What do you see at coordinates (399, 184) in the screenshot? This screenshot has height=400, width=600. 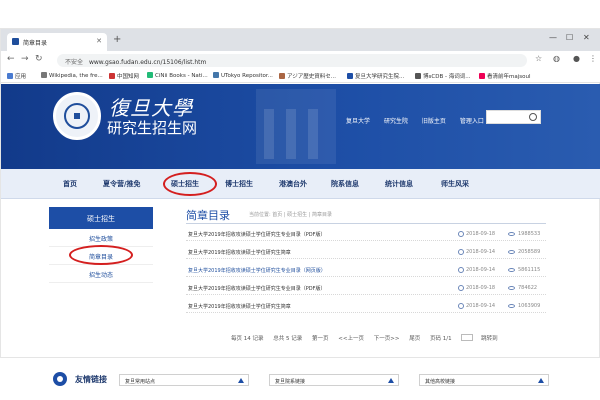 I see `nav-item-statistics: 统计信息` at bounding box center [399, 184].